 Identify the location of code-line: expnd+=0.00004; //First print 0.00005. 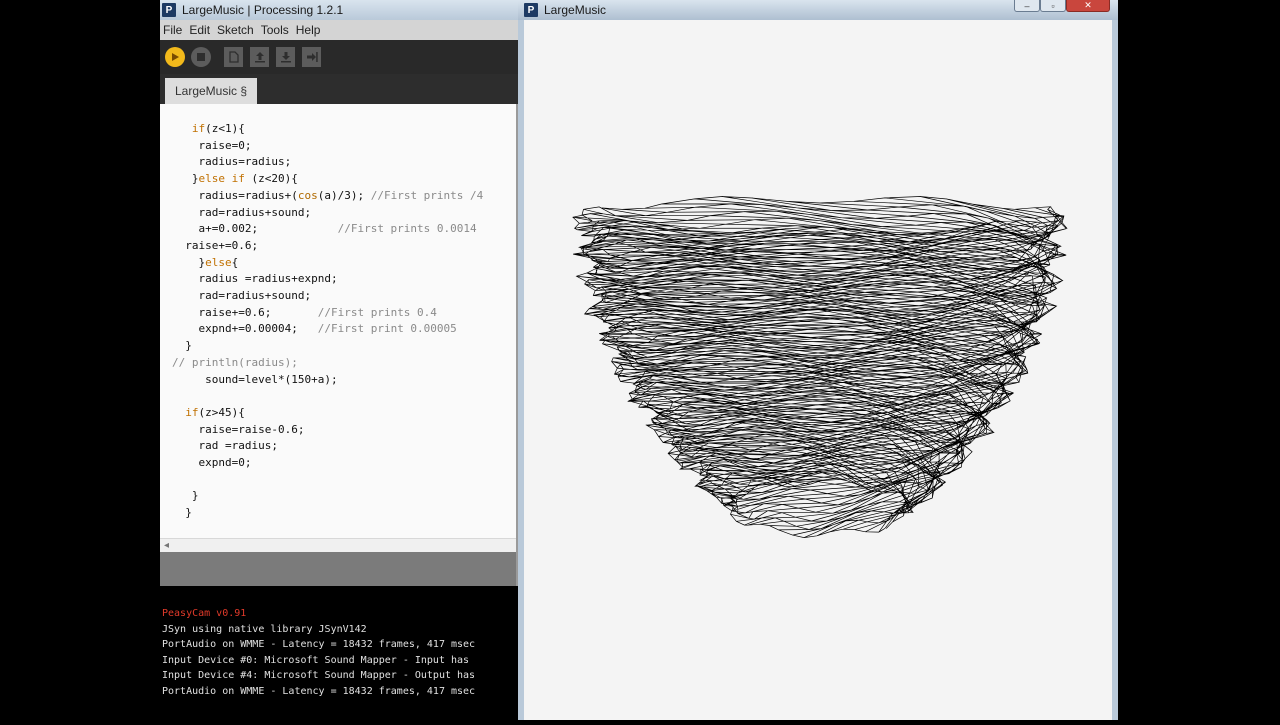
(327, 329).